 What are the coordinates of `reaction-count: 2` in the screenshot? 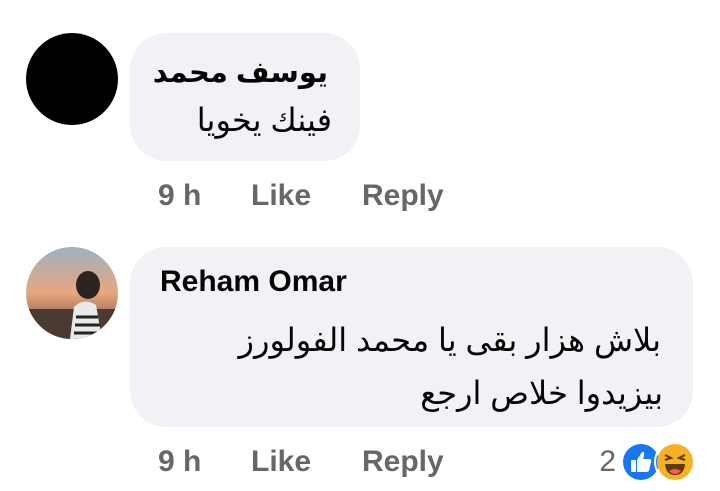 It's located at (607, 461).